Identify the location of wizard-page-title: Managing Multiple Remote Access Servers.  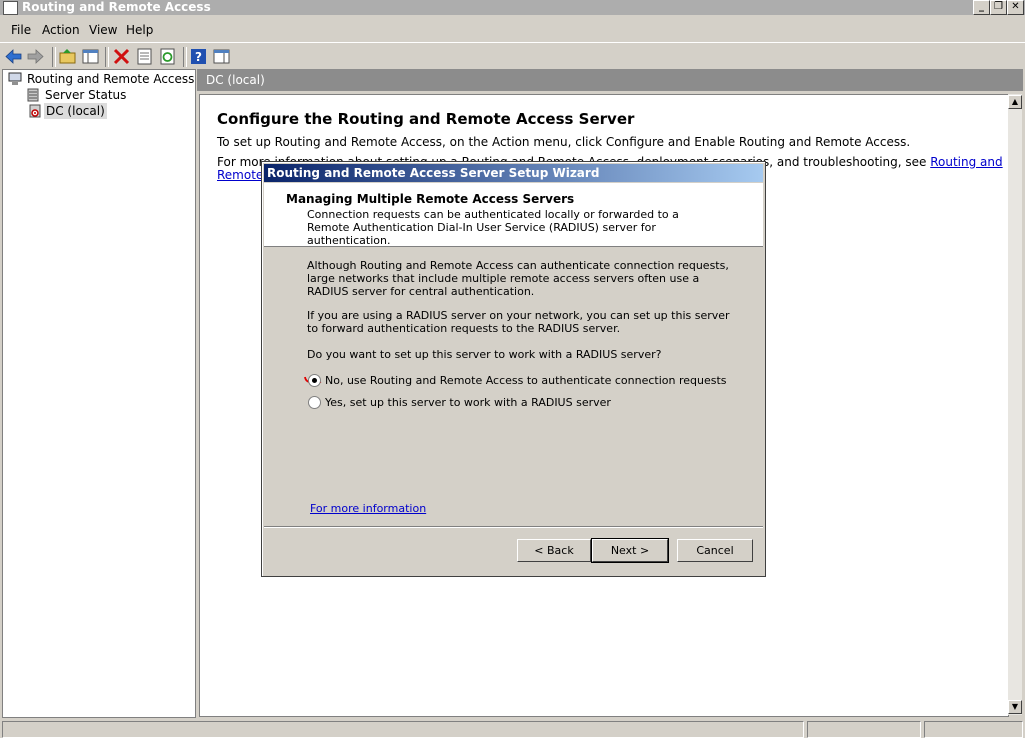
(430, 199).